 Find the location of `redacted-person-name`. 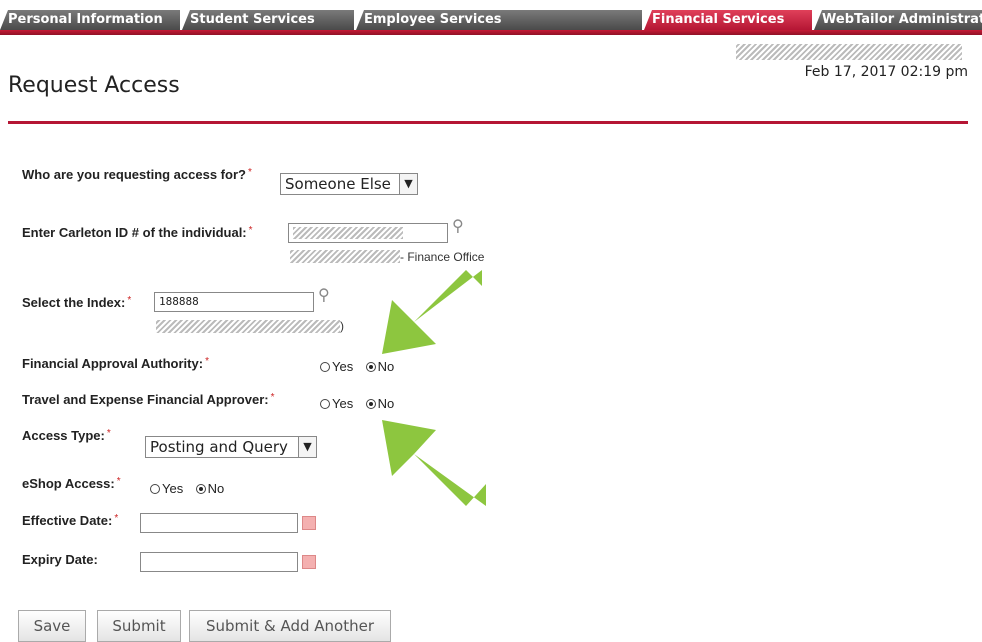

redacted-person-name is located at coordinates (345, 256).